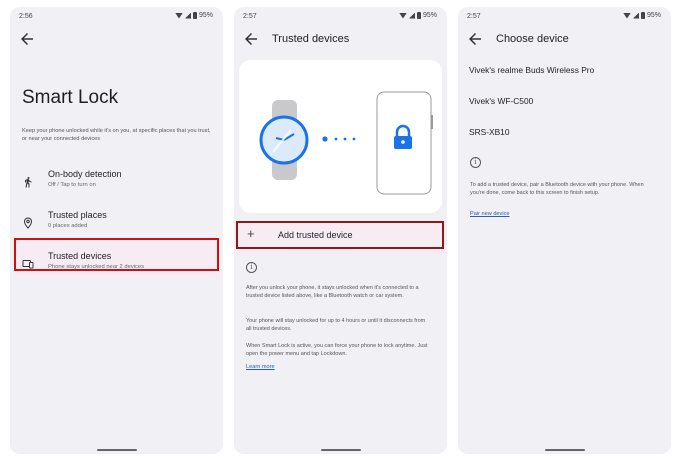  What do you see at coordinates (260, 367) in the screenshot?
I see `learn-more-link: Learn more` at bounding box center [260, 367].